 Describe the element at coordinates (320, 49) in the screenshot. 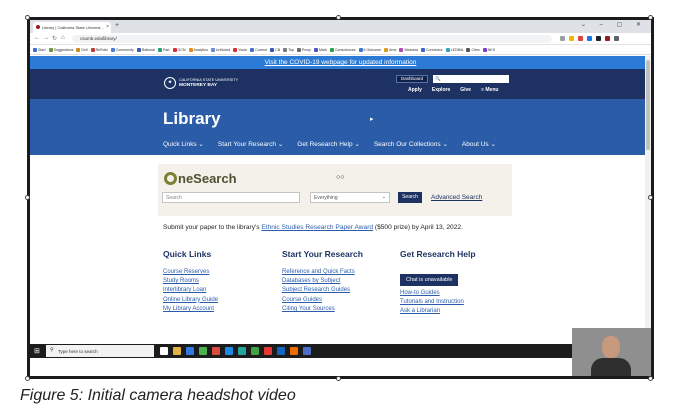

I see `bookmark-item: Mark` at that location.